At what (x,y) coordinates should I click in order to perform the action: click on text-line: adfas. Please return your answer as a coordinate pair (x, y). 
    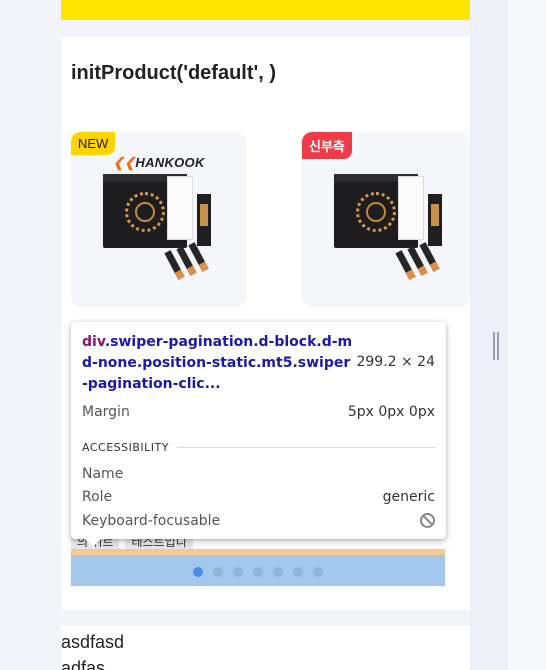
    Looking at the image, I should click on (83, 664).